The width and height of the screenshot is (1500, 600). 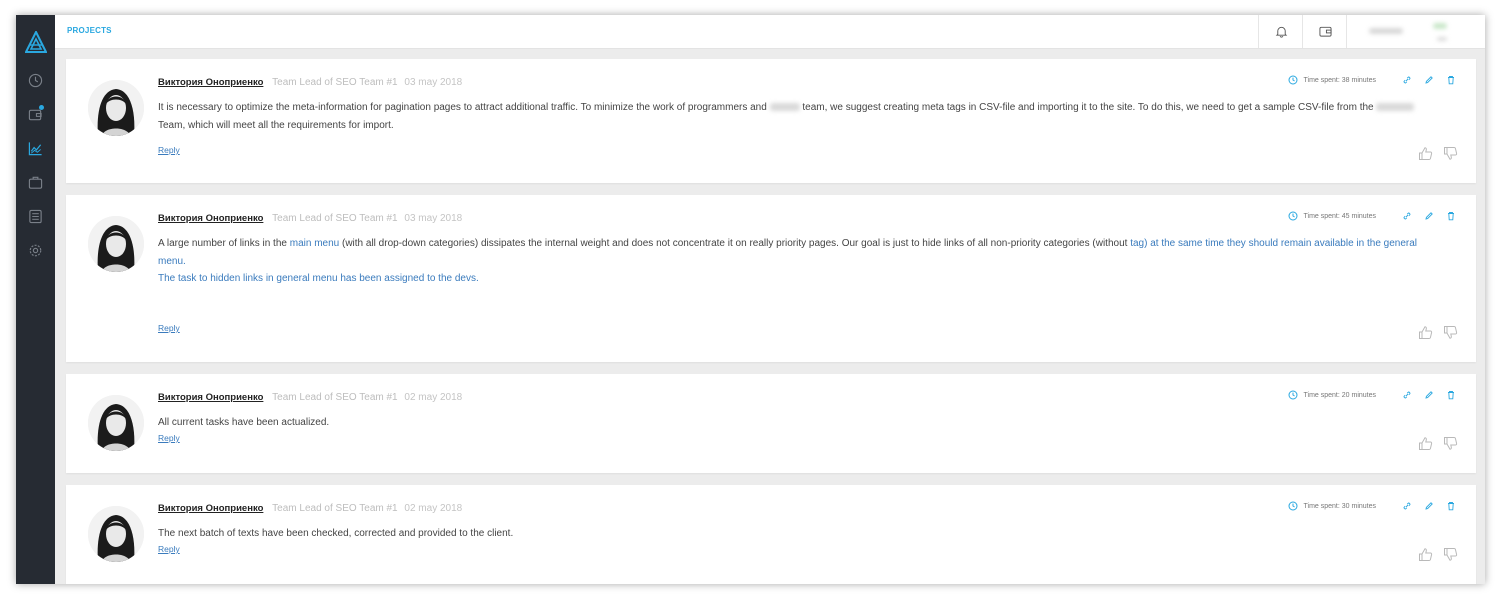 What do you see at coordinates (1137, 243) in the screenshot?
I see `tag-link: tag` at bounding box center [1137, 243].